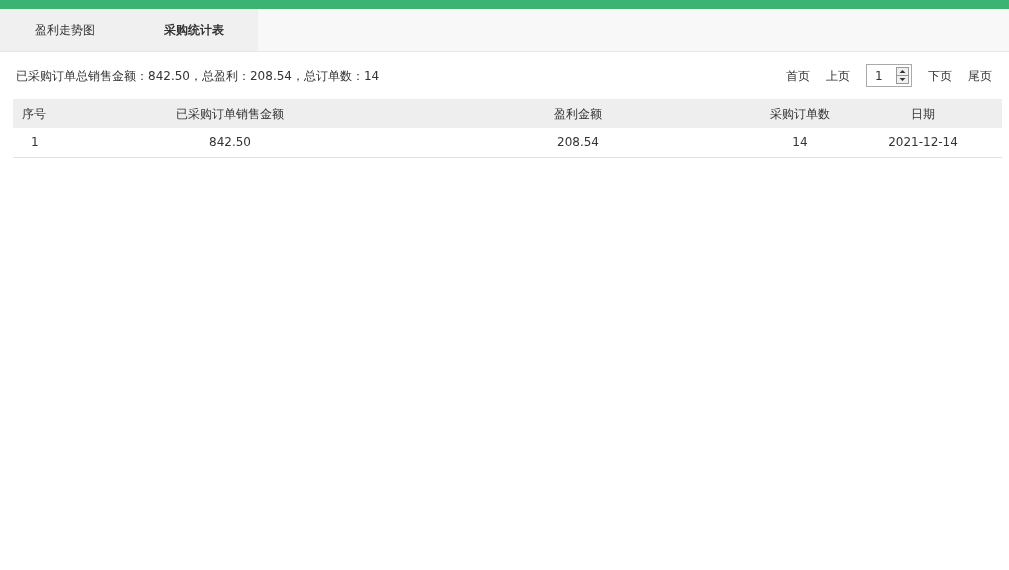  Describe the element at coordinates (578, 113) in the screenshot. I see `column-header: 盈利金额` at that location.